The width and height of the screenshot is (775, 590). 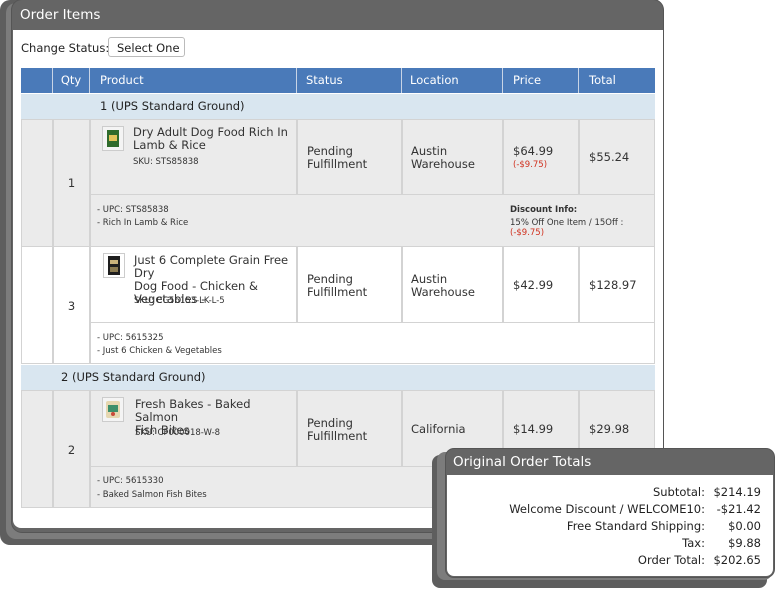 What do you see at coordinates (179, 301) in the screenshot?
I see `product-sku: SKU: CG56153-LK-L-5` at bounding box center [179, 301].